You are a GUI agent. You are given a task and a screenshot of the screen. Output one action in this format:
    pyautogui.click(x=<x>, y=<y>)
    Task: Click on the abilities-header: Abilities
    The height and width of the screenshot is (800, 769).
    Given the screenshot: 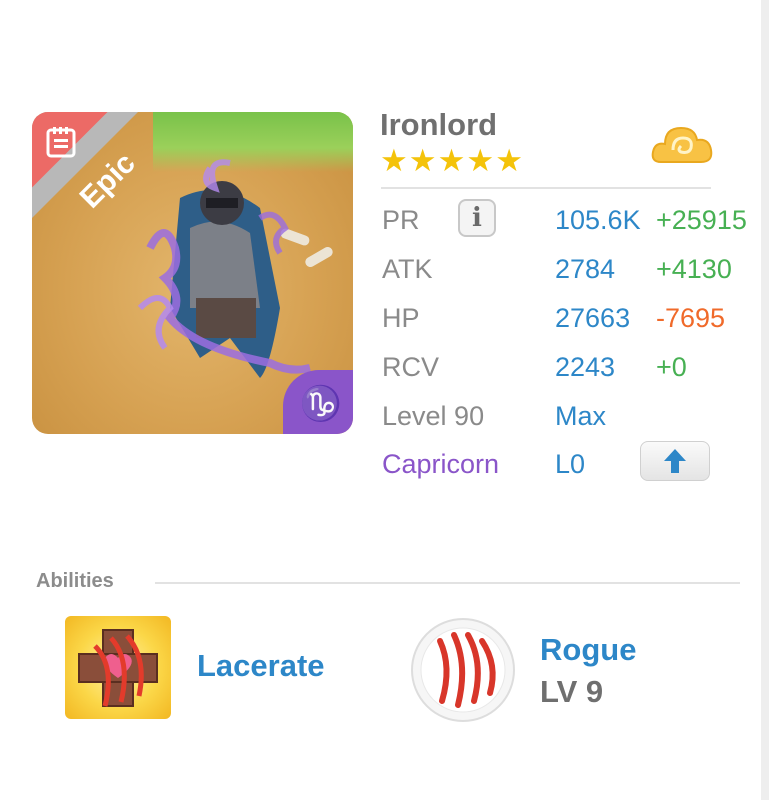 What is the action you would take?
    pyautogui.click(x=75, y=581)
    